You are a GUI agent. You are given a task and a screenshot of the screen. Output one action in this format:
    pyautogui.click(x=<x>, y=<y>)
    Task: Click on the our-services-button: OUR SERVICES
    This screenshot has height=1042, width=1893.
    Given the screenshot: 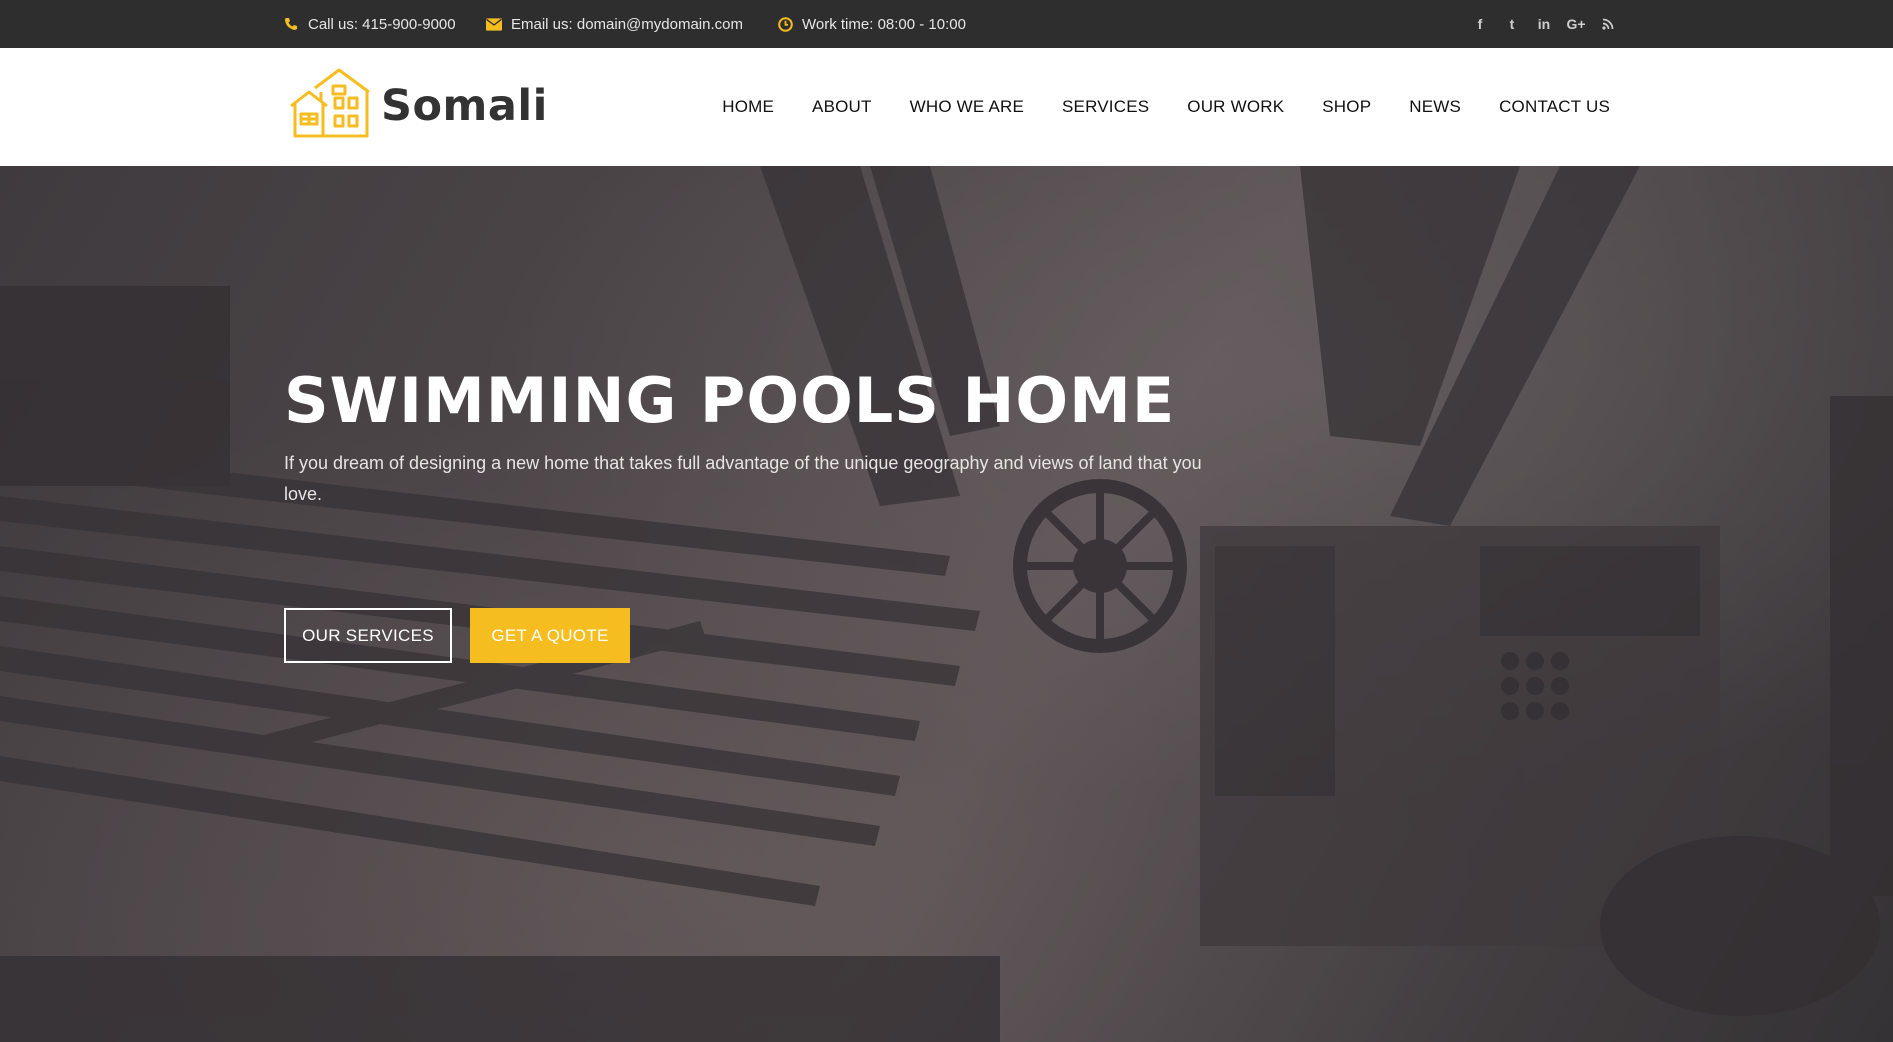 What is the action you would take?
    pyautogui.click(x=368, y=635)
    